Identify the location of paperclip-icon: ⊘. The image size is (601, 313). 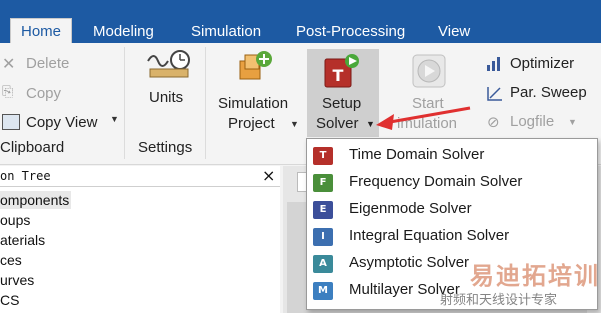
(493, 122).